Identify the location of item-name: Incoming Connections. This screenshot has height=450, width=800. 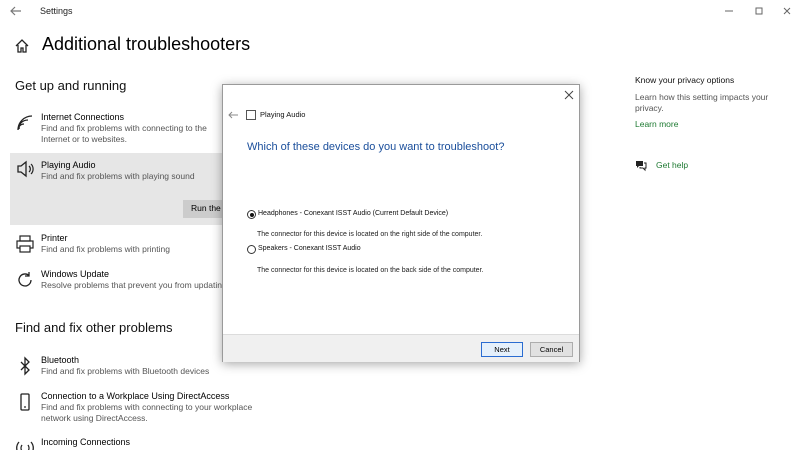
(86, 442).